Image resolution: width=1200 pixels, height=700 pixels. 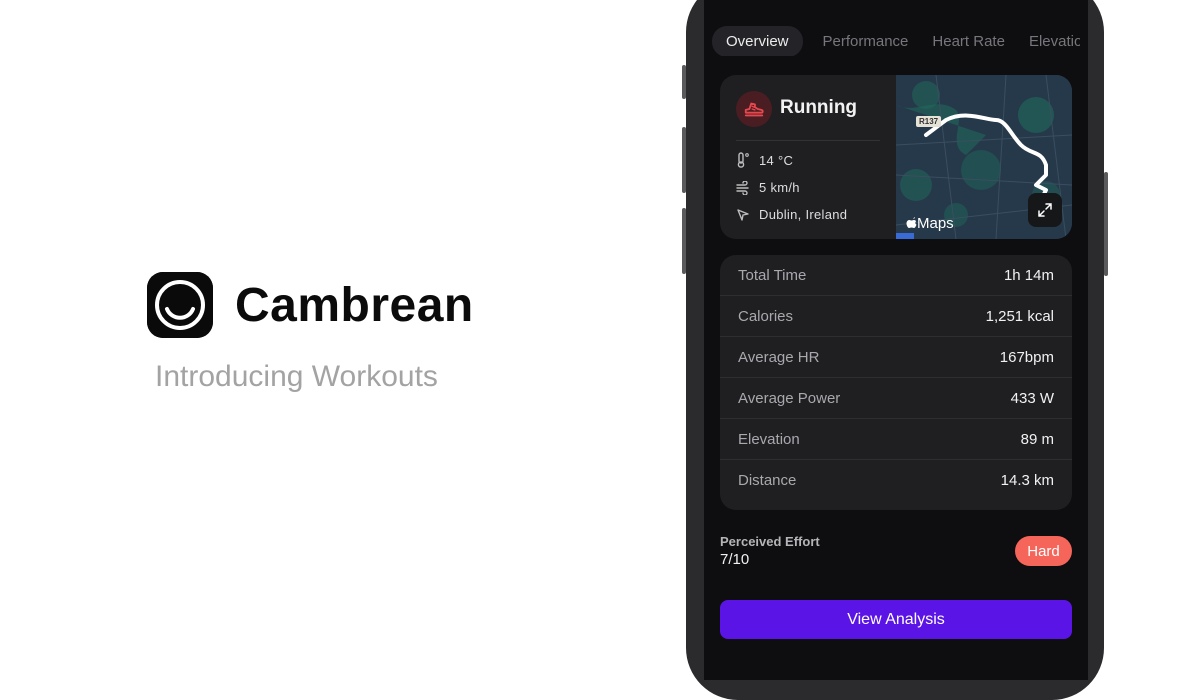 What do you see at coordinates (1032, 398) in the screenshot?
I see `stat-value: 433 W` at bounding box center [1032, 398].